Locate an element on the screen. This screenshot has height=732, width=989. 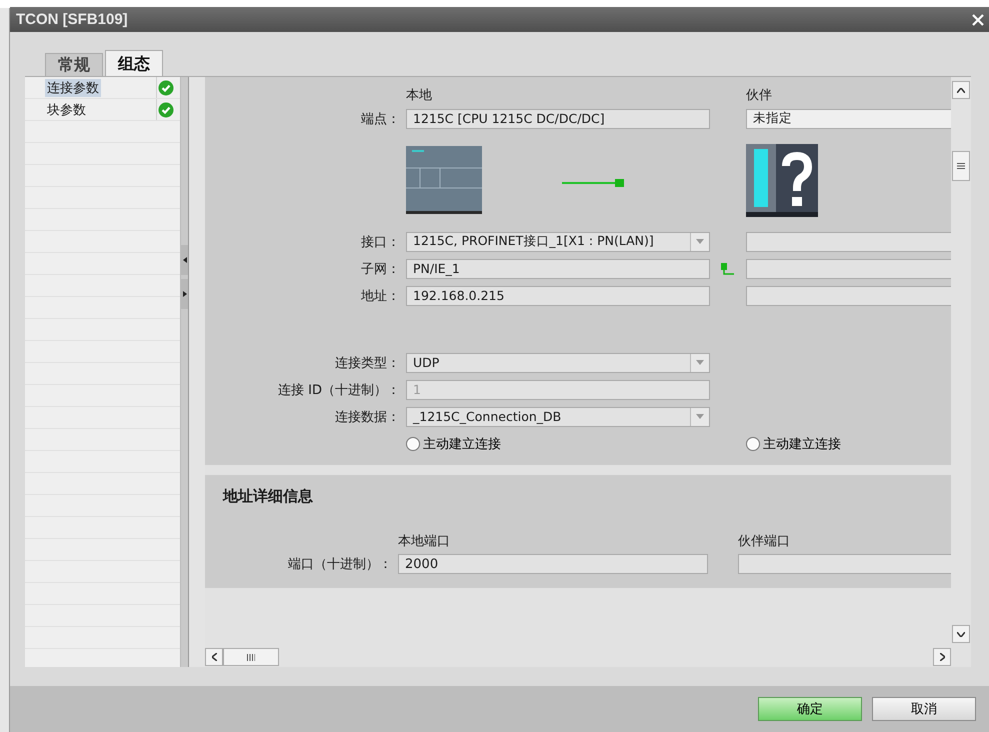
nav-item: 块参数 is located at coordinates (66, 109).